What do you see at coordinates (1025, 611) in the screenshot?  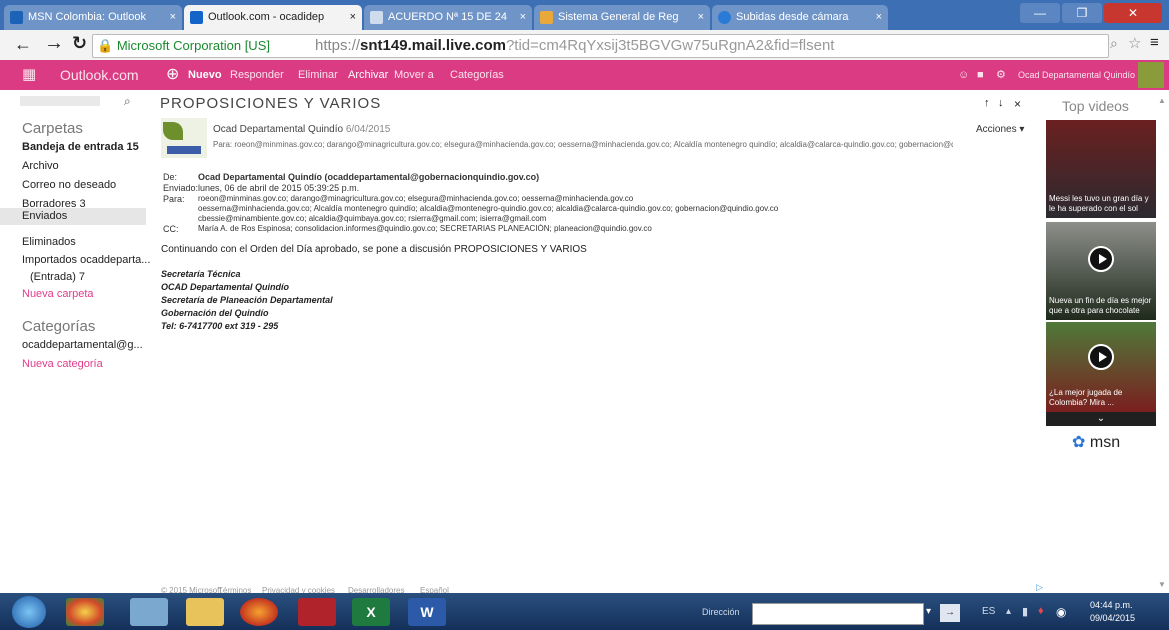 I see `network-icon: ▮` at bounding box center [1025, 611].